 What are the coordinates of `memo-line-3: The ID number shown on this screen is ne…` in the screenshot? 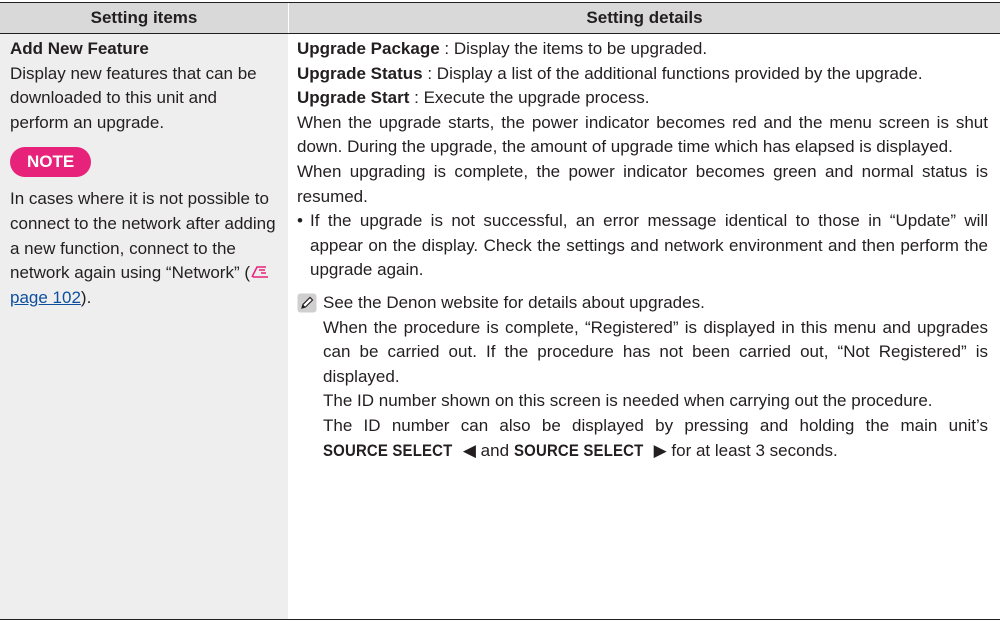 It's located at (628, 401).